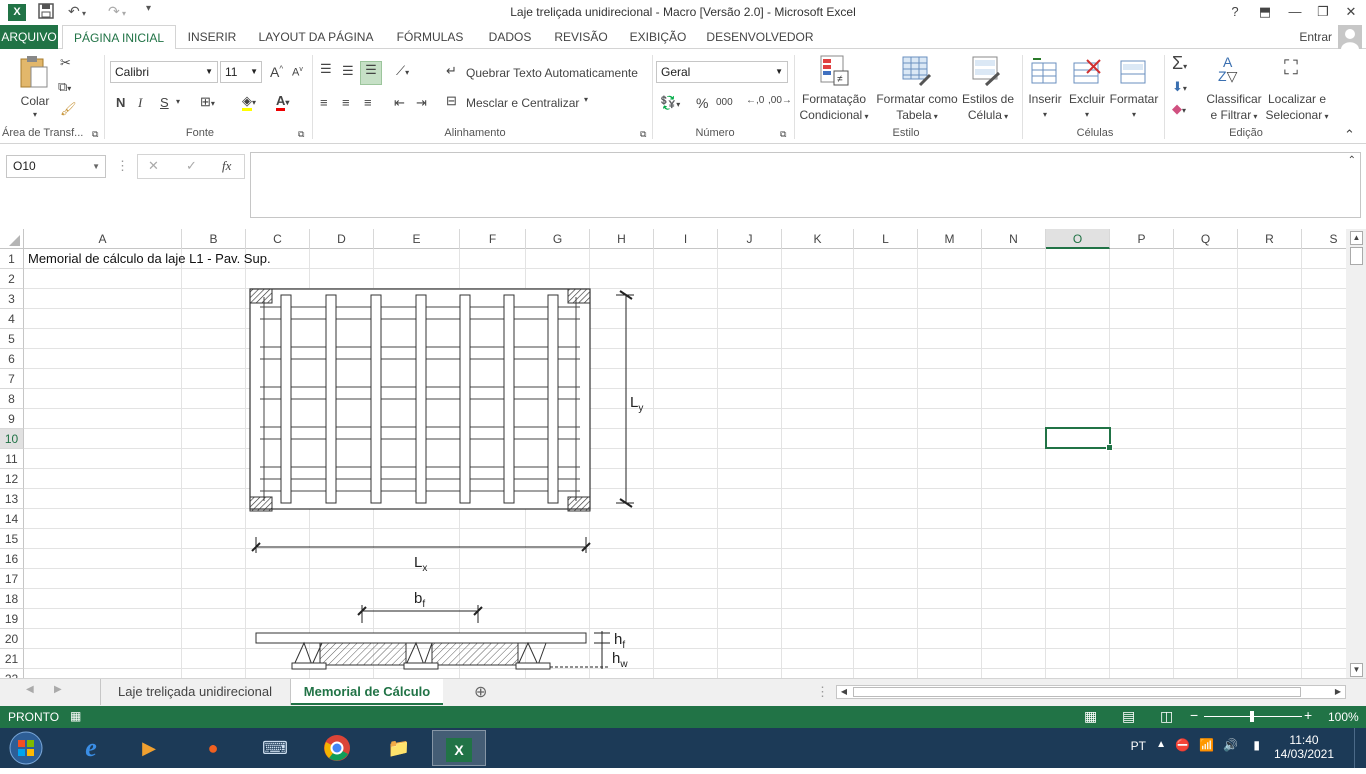 The image size is (1366, 774). I want to click on column-header-a: A, so click(103, 239).